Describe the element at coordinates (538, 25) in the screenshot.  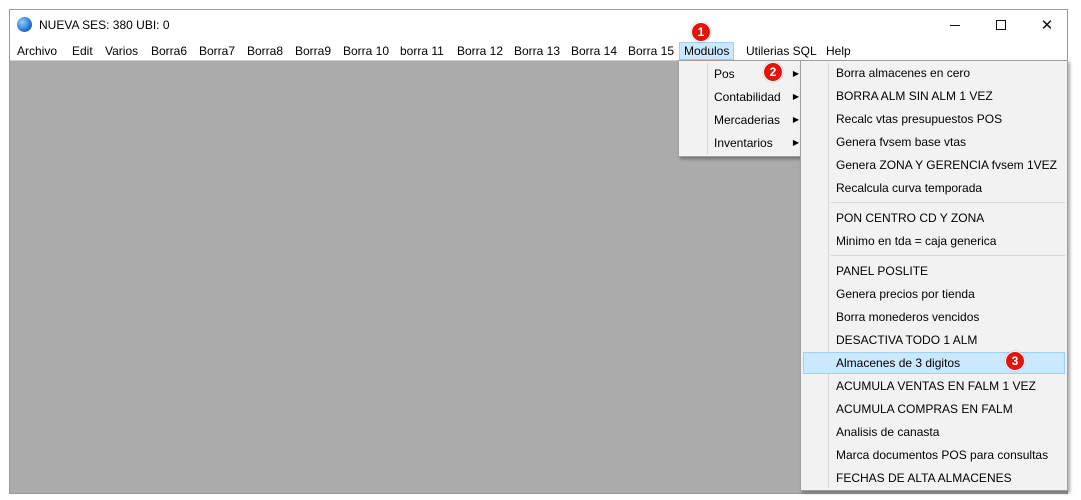
I see `title-bar: NUEVA SES: 380 UBI: 0 ✕` at that location.